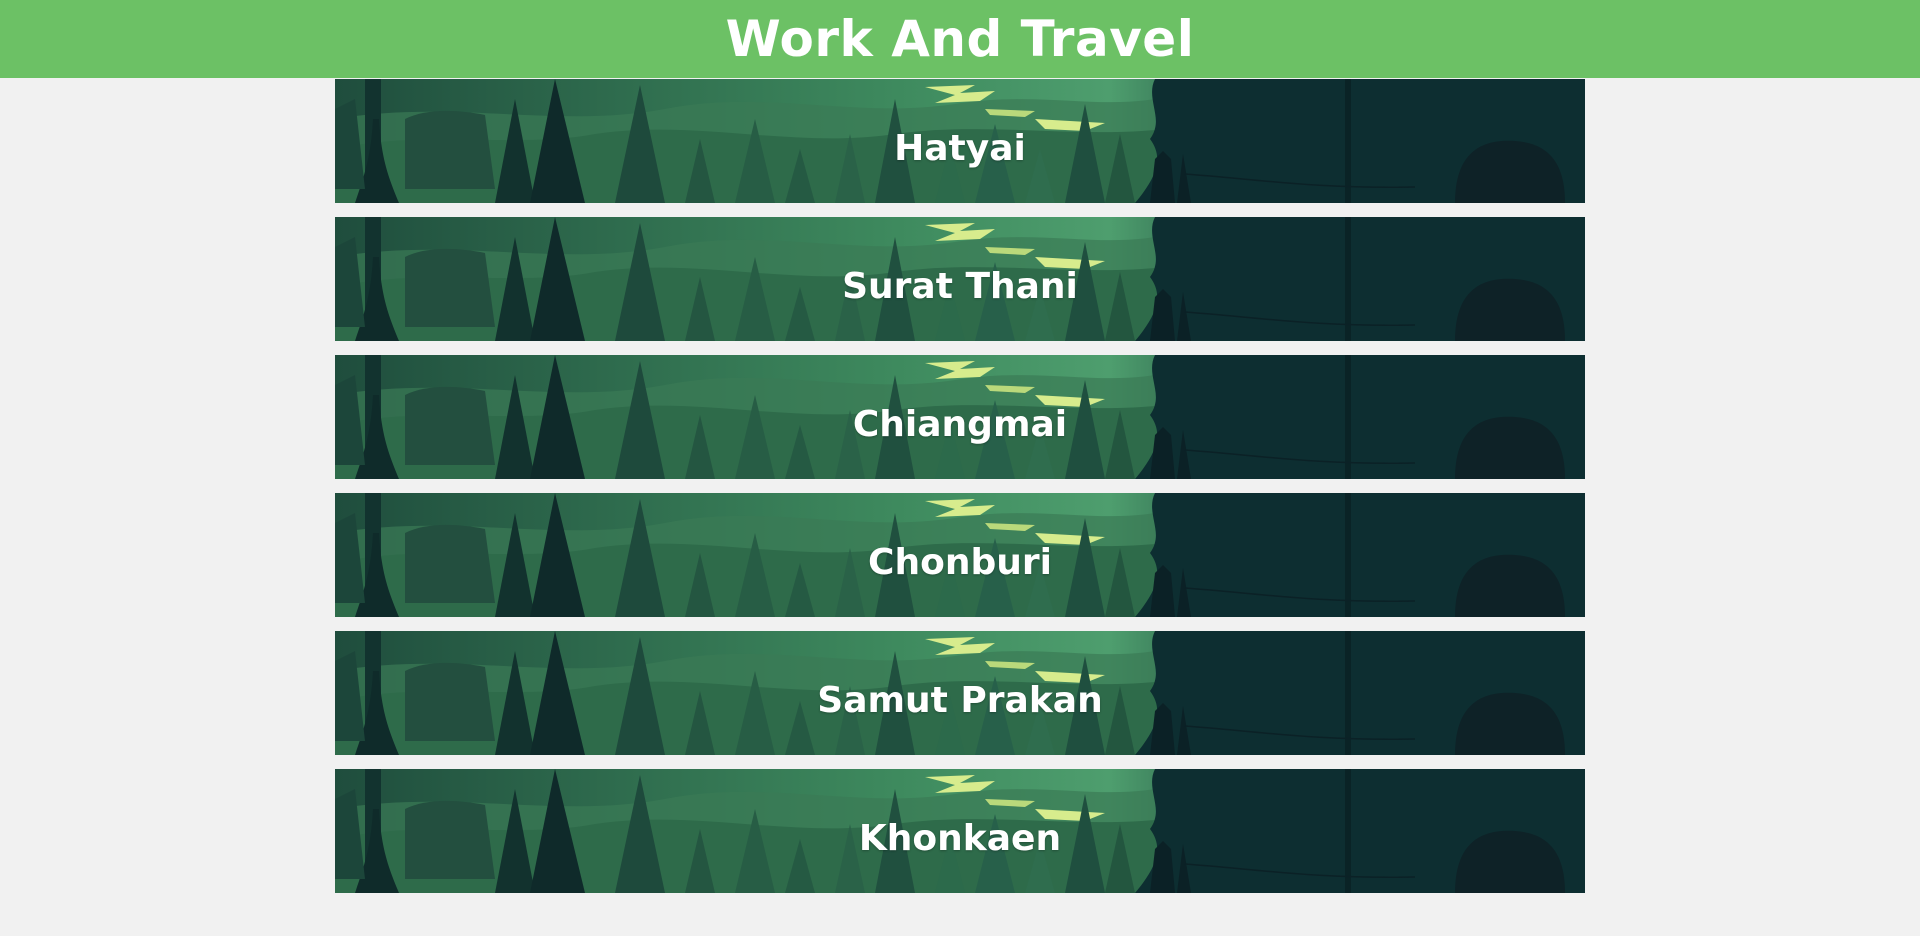 This screenshot has height=936, width=1920. Describe the element at coordinates (960, 700) in the screenshot. I see `city-name: Samut Prakan` at that location.